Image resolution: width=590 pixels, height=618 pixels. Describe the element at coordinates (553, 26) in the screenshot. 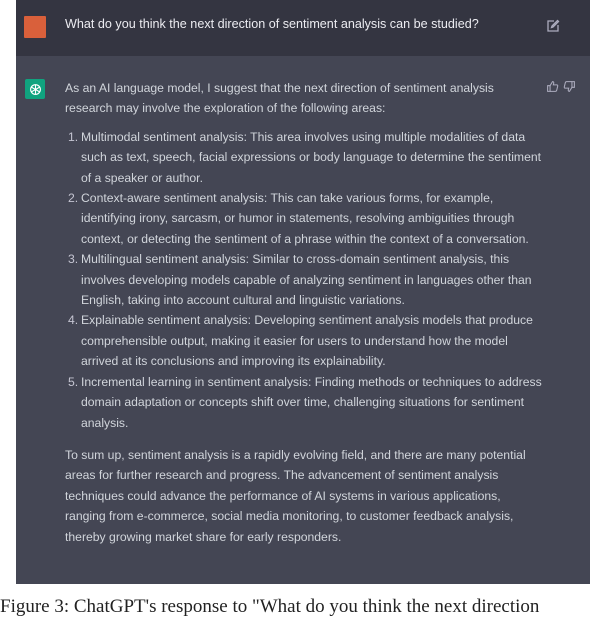

I see `edit-icon` at that location.